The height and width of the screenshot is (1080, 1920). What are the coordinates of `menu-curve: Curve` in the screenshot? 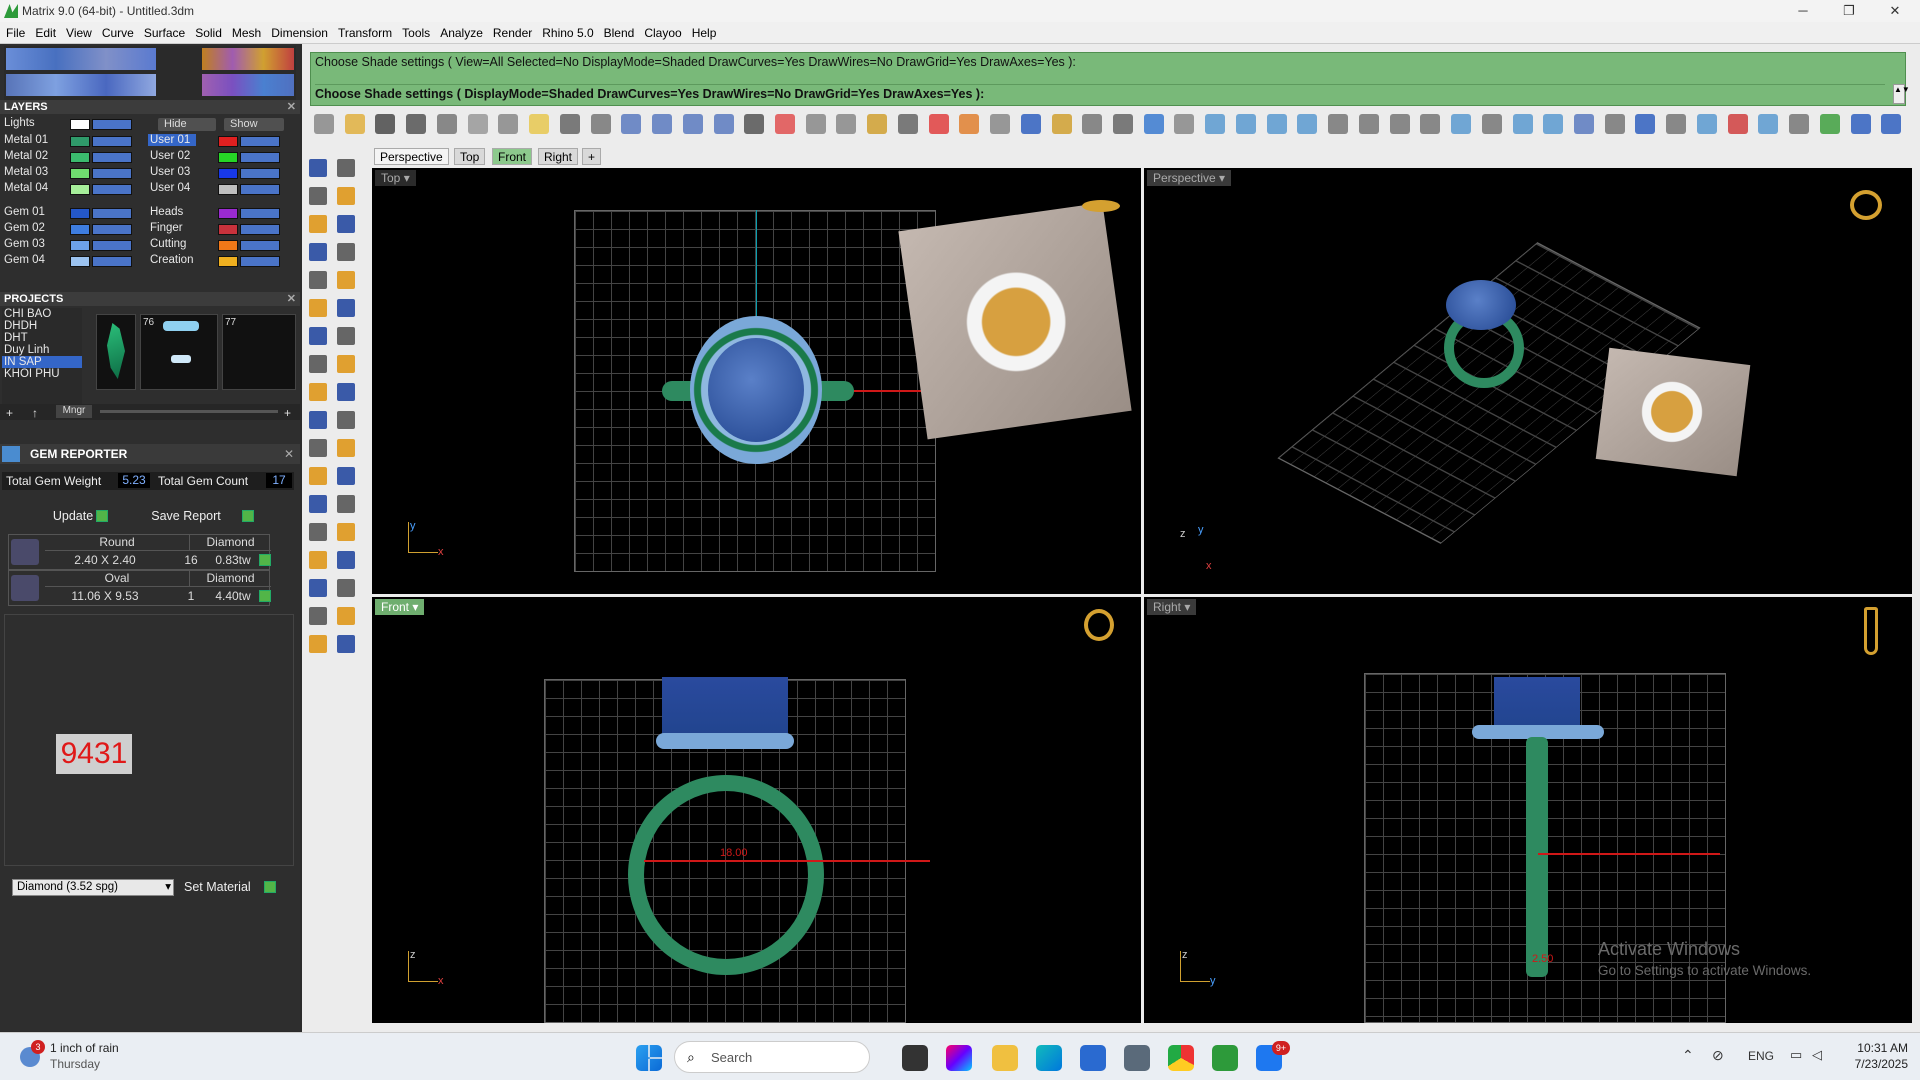 It's located at (117, 31).